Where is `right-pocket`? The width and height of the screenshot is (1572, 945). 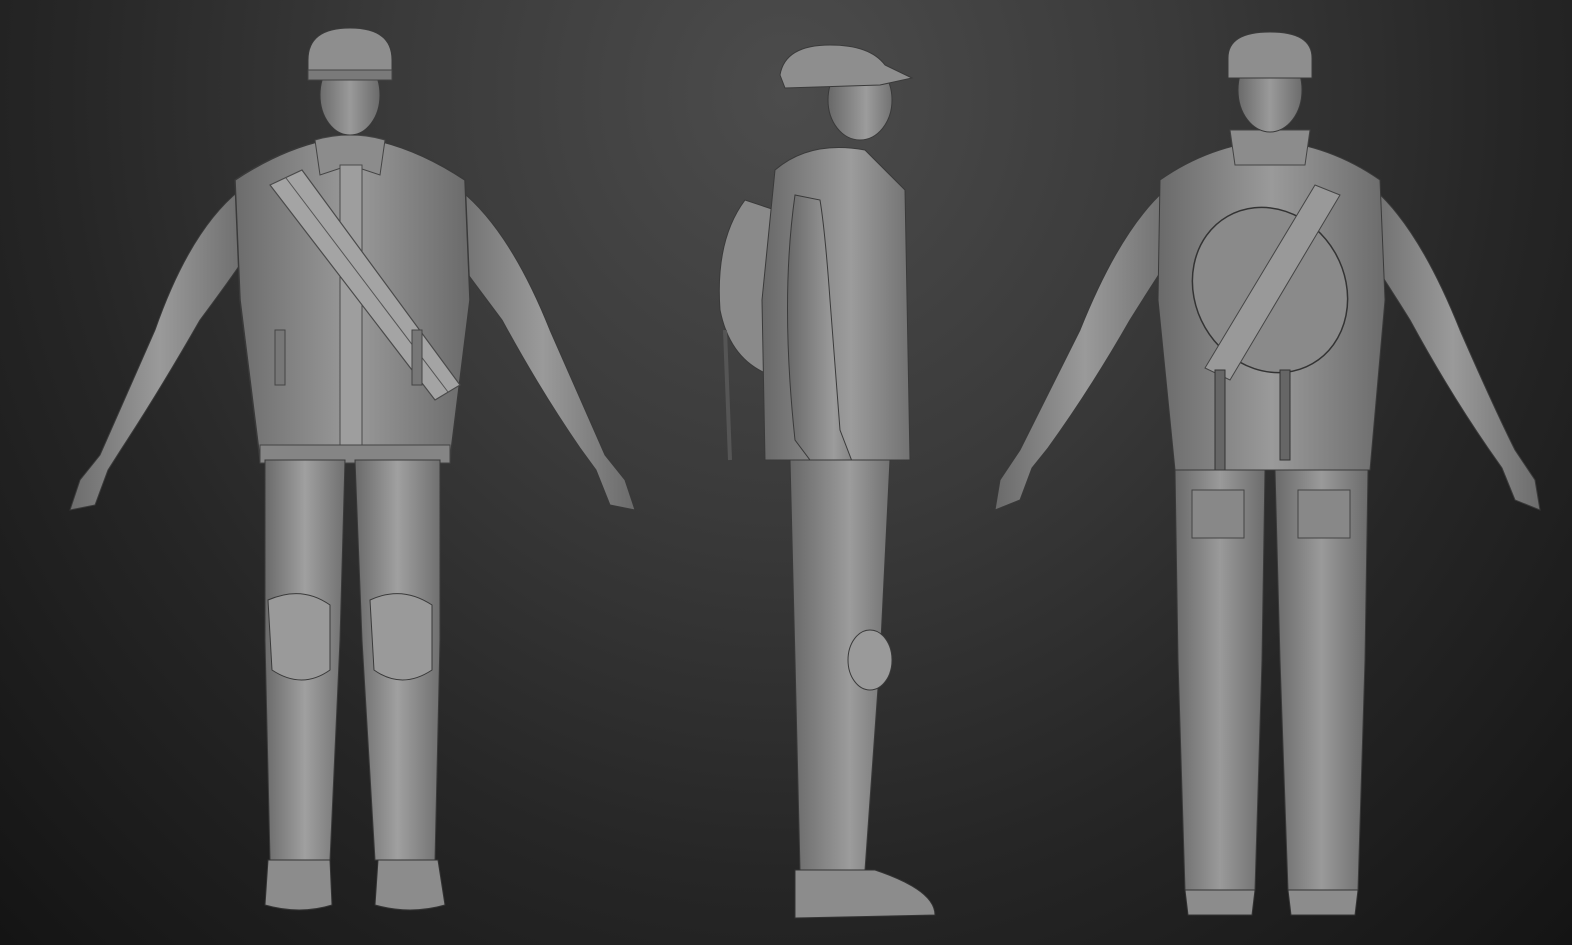
right-pocket is located at coordinates (417, 357).